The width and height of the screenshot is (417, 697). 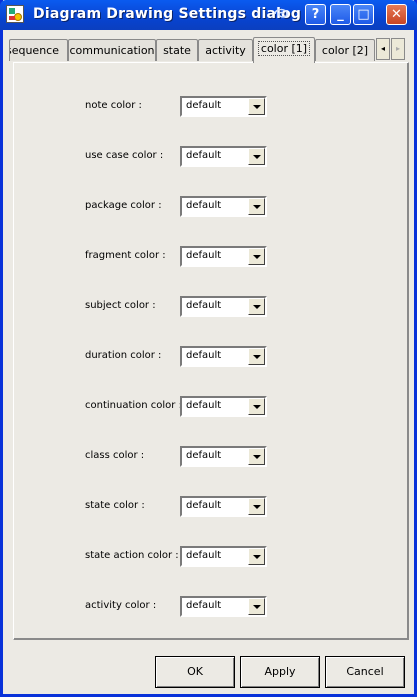 I want to click on tab-label: activity, so click(x=225, y=50).